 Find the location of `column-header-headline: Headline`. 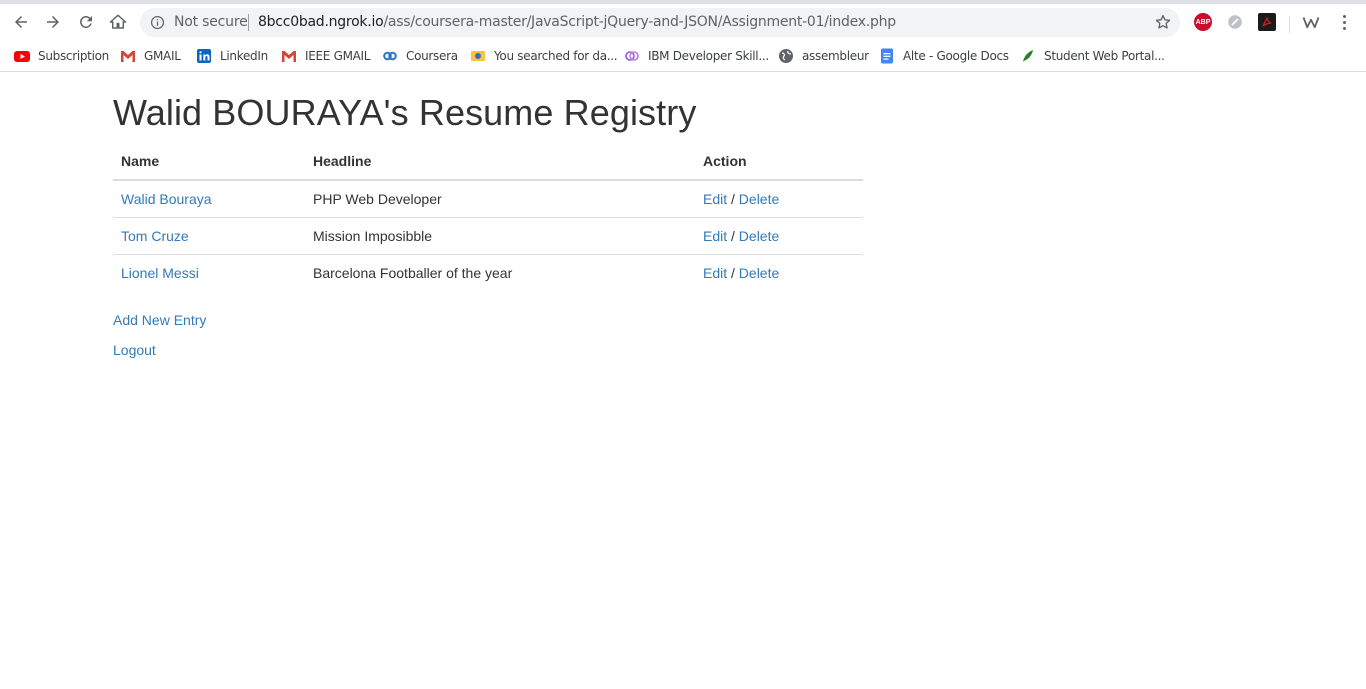

column-header-headline: Headline is located at coordinates (500, 162).